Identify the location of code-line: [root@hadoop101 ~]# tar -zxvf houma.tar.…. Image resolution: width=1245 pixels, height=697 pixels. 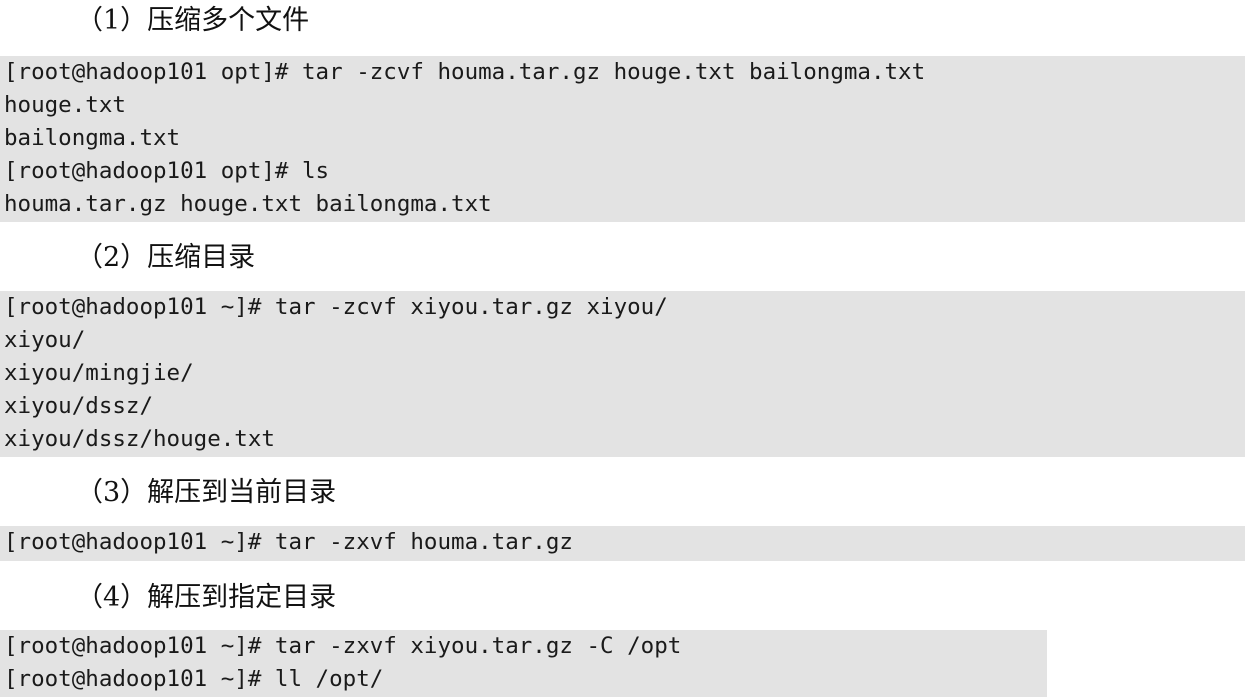
(288, 542).